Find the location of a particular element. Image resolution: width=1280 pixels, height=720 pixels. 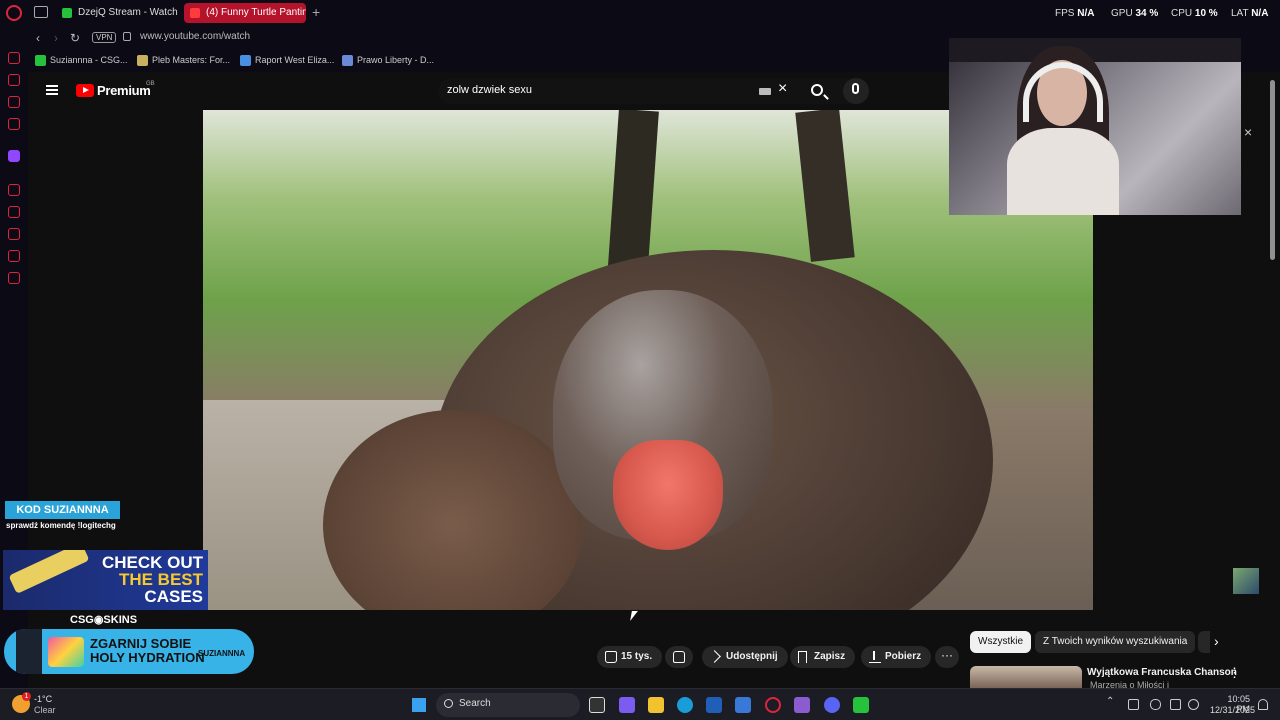

search-input: zolw dzwiek sexu is located at coordinates (489, 90).